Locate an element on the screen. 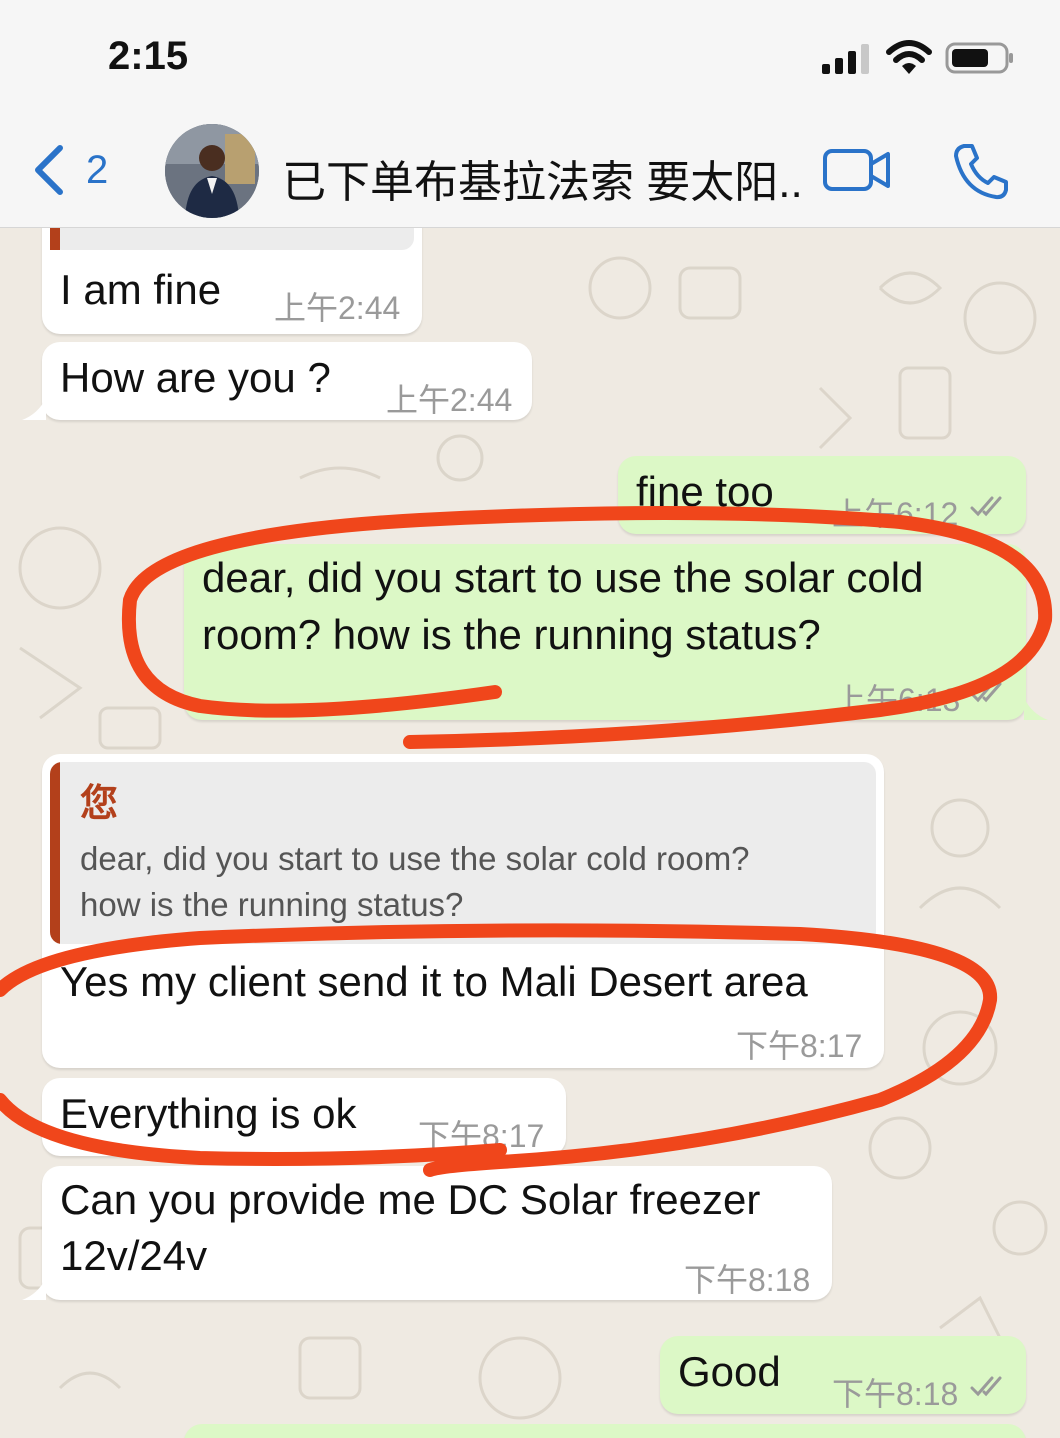 This screenshot has width=1060, height=1438. message-time: 上午6:13 is located at coordinates (897, 700).